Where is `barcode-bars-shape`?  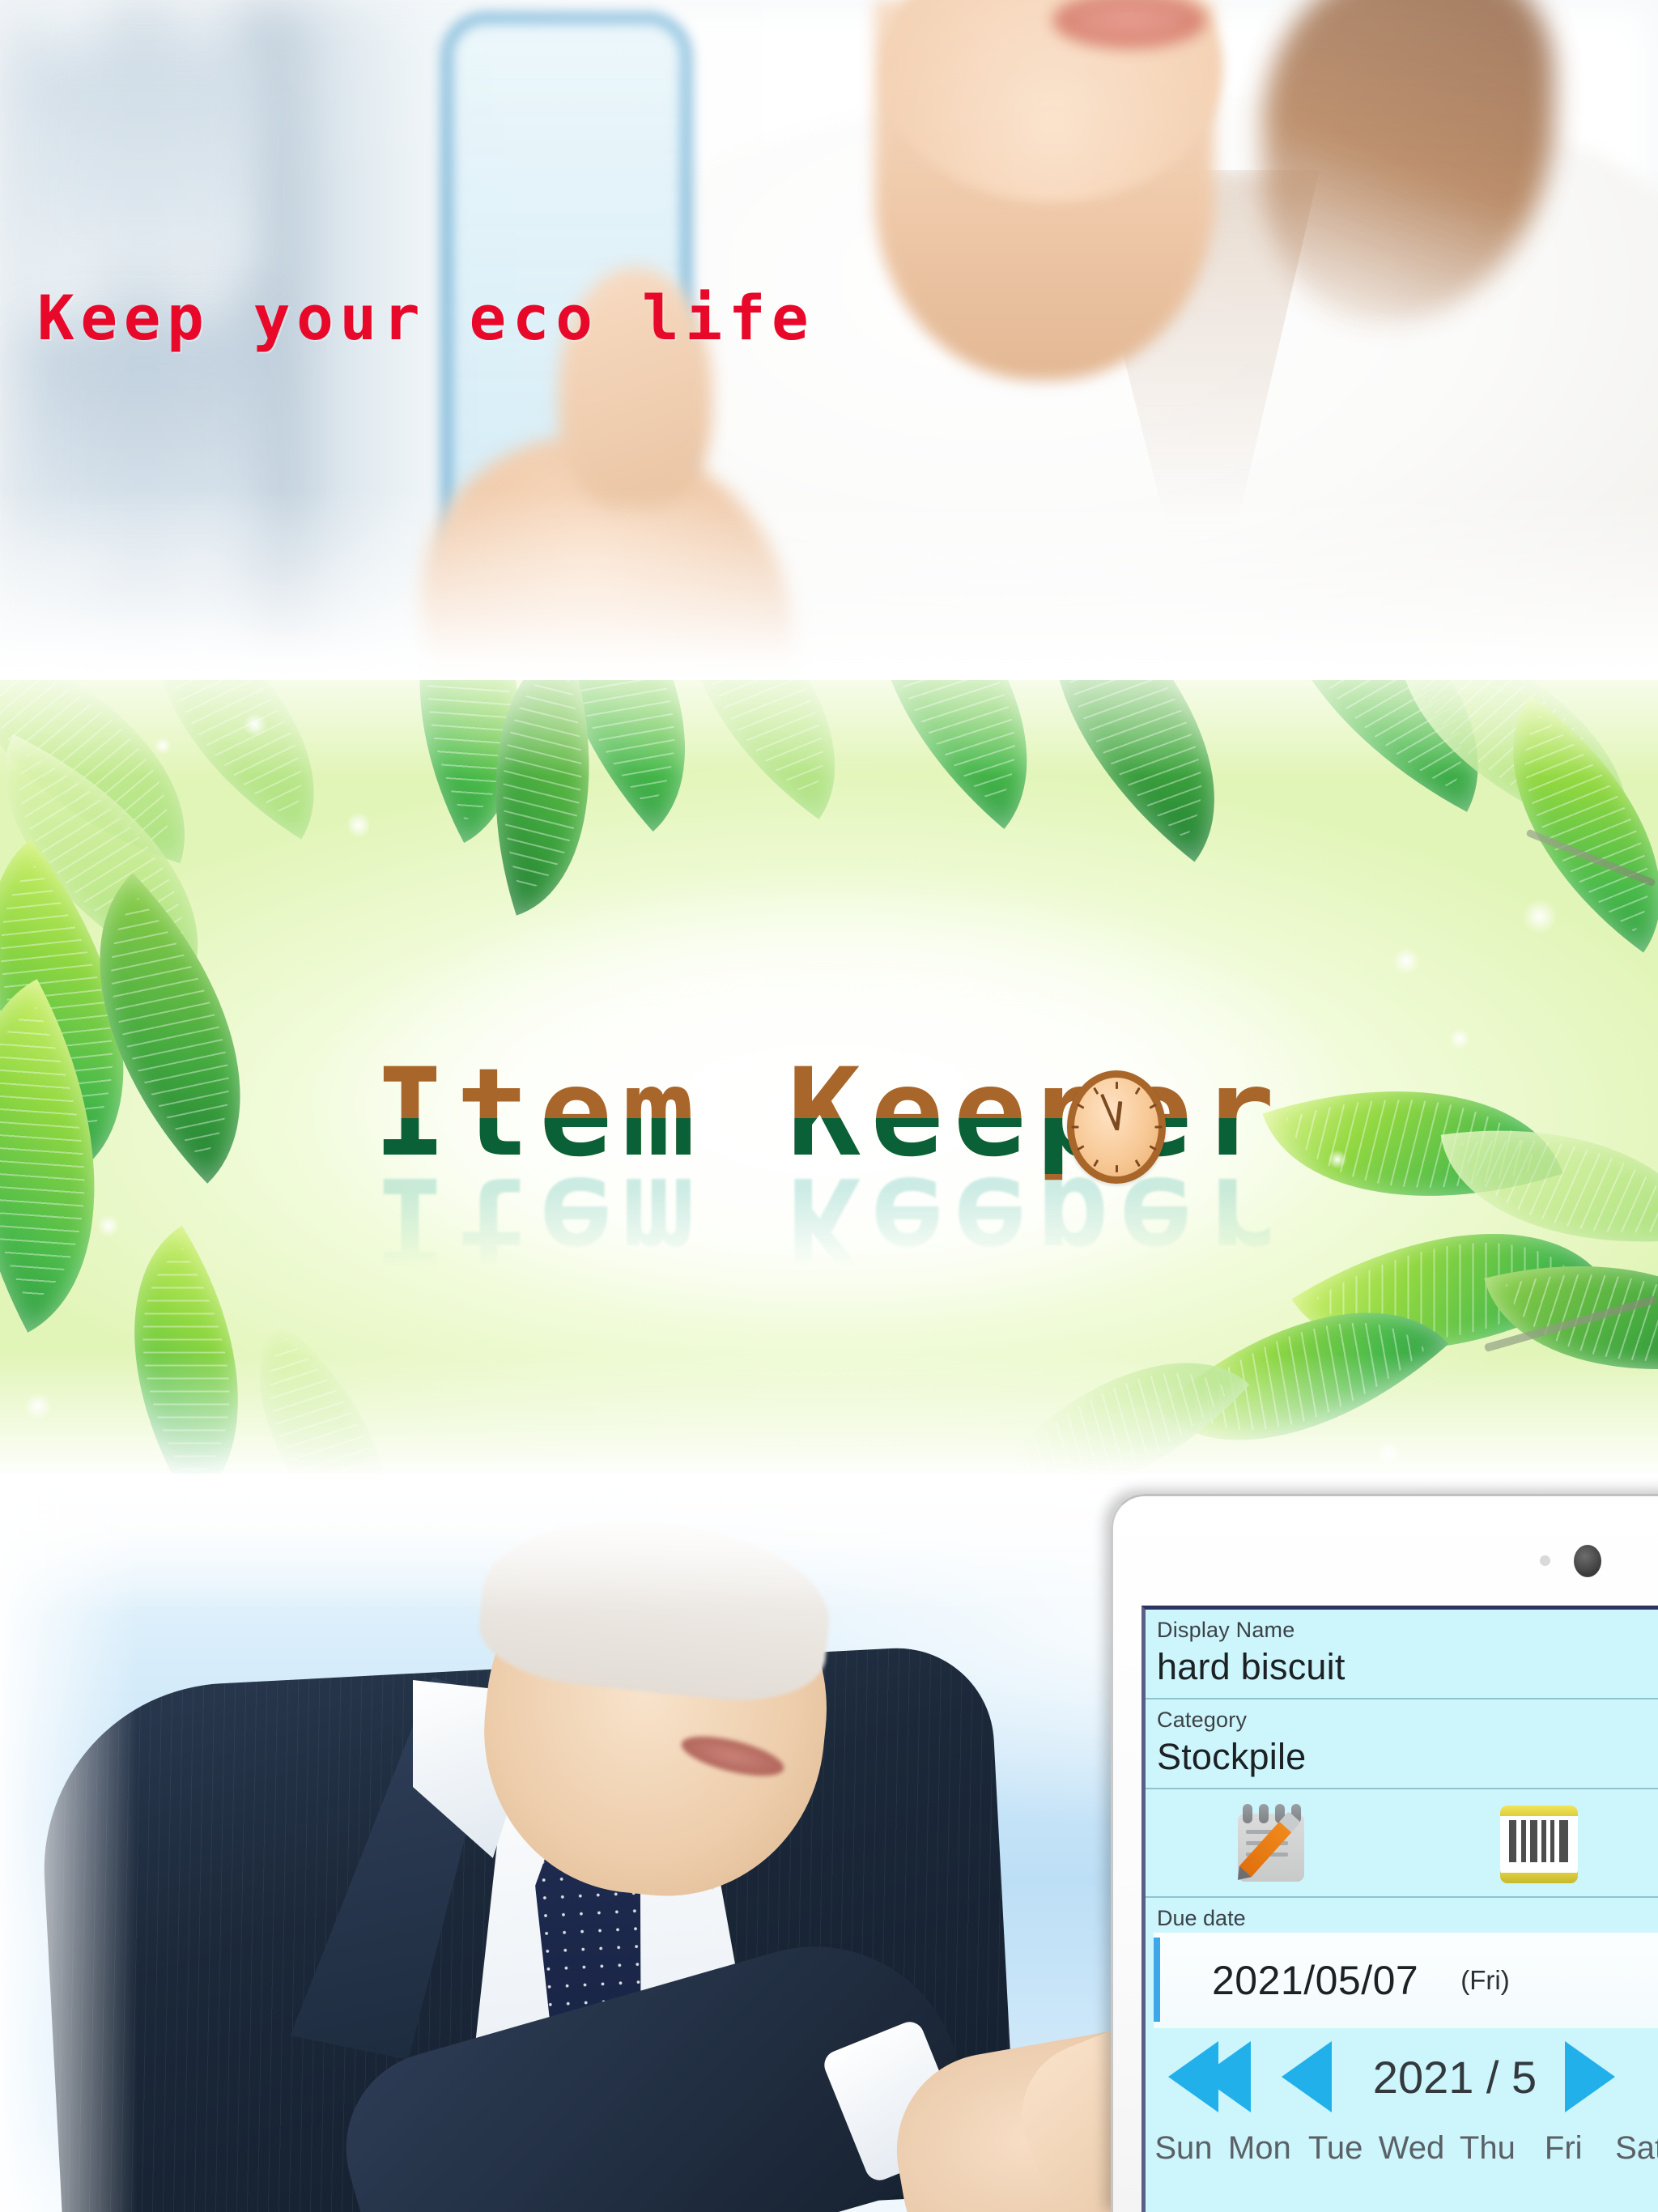 barcode-bars-shape is located at coordinates (1539, 1841).